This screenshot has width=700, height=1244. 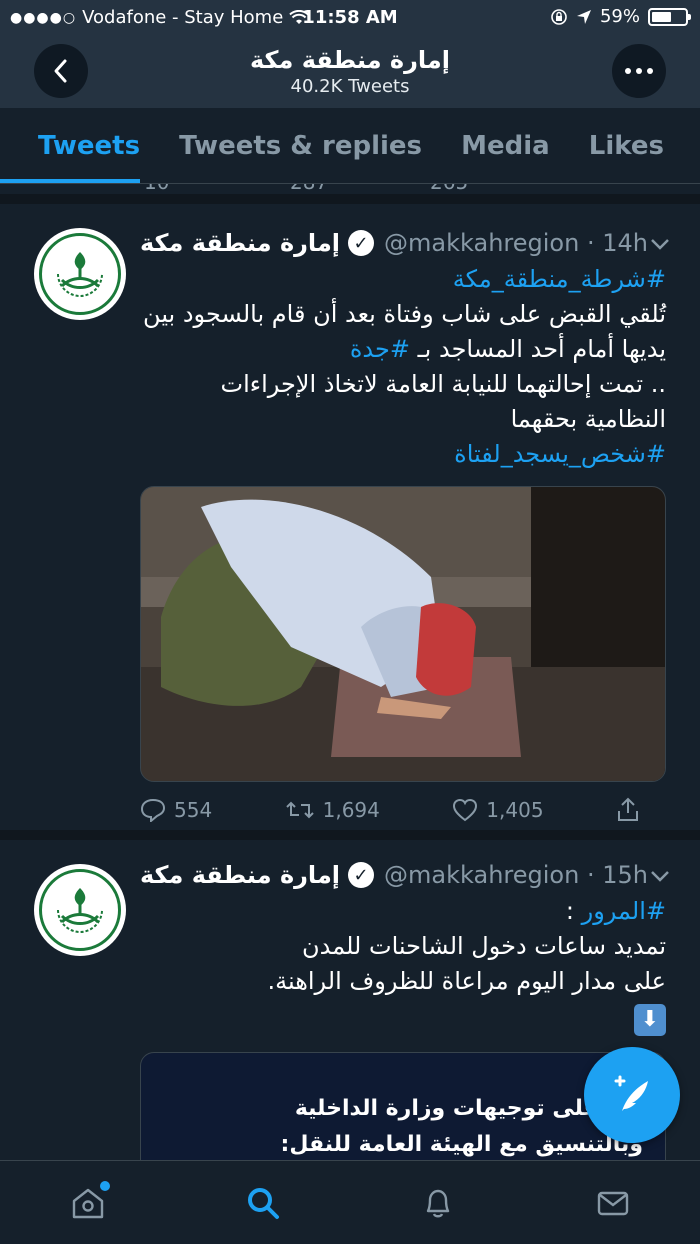 I want to click on nav-search, so click(x=263, y=1203).